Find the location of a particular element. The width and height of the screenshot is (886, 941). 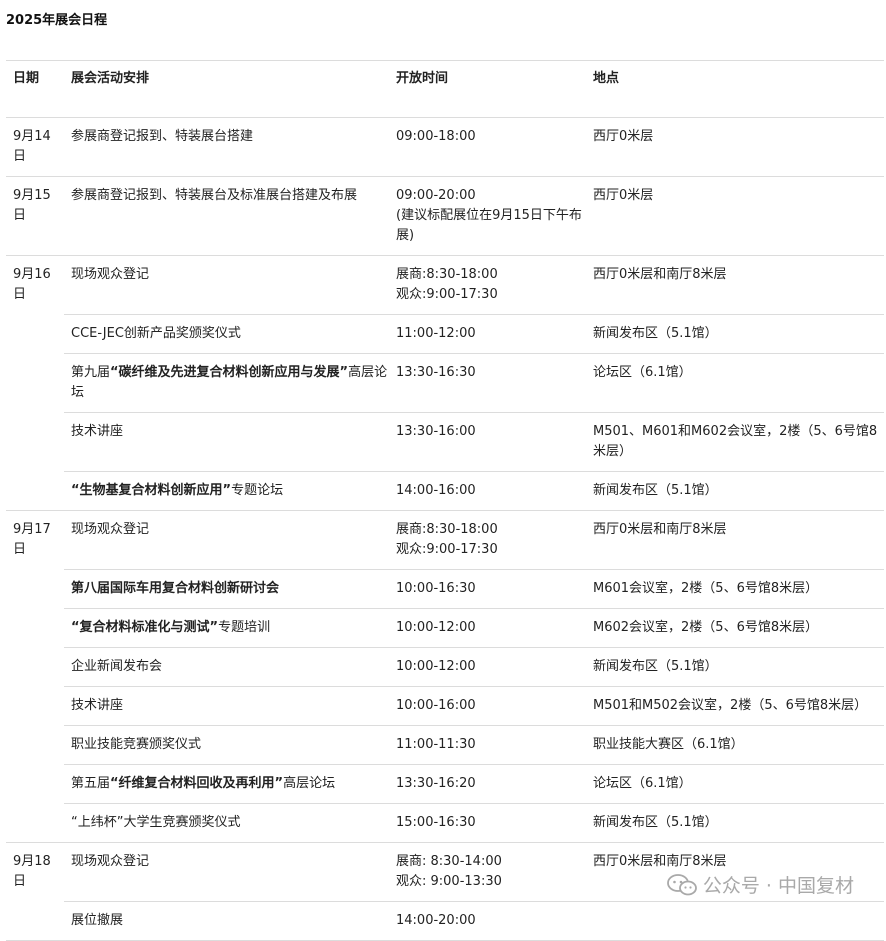

time-cell: 10:00-16:00 is located at coordinates (487, 706).